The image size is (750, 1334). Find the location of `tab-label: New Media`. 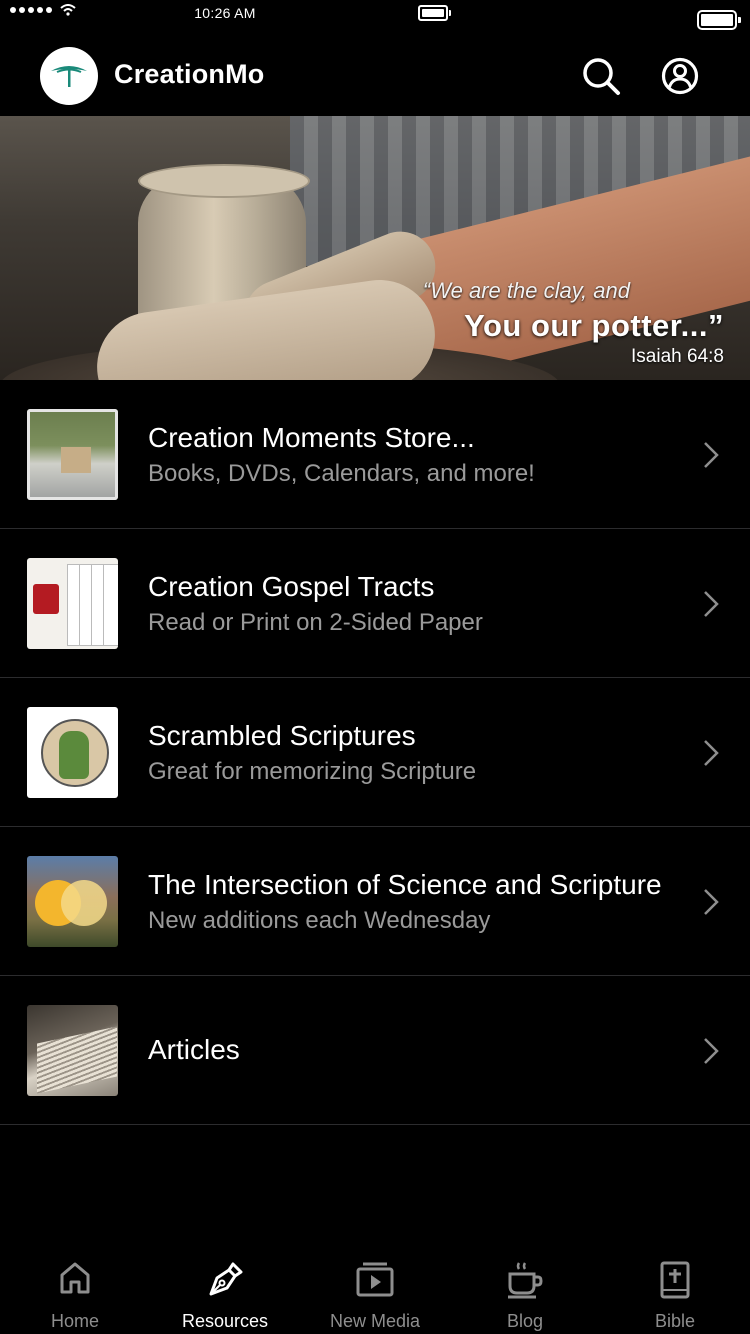

tab-label: New Media is located at coordinates (375, 1321).